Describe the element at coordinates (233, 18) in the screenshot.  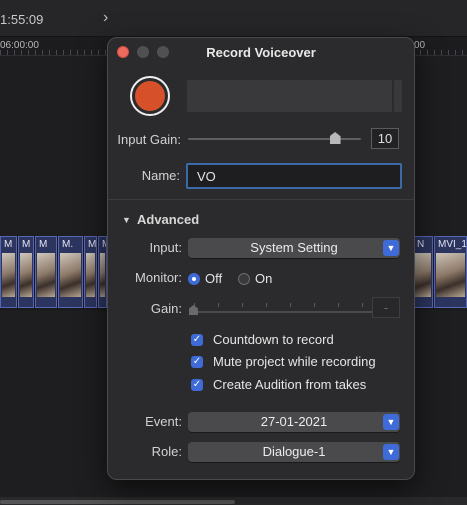
I see `timeline-toolbar: 1:55:09 ›` at that location.